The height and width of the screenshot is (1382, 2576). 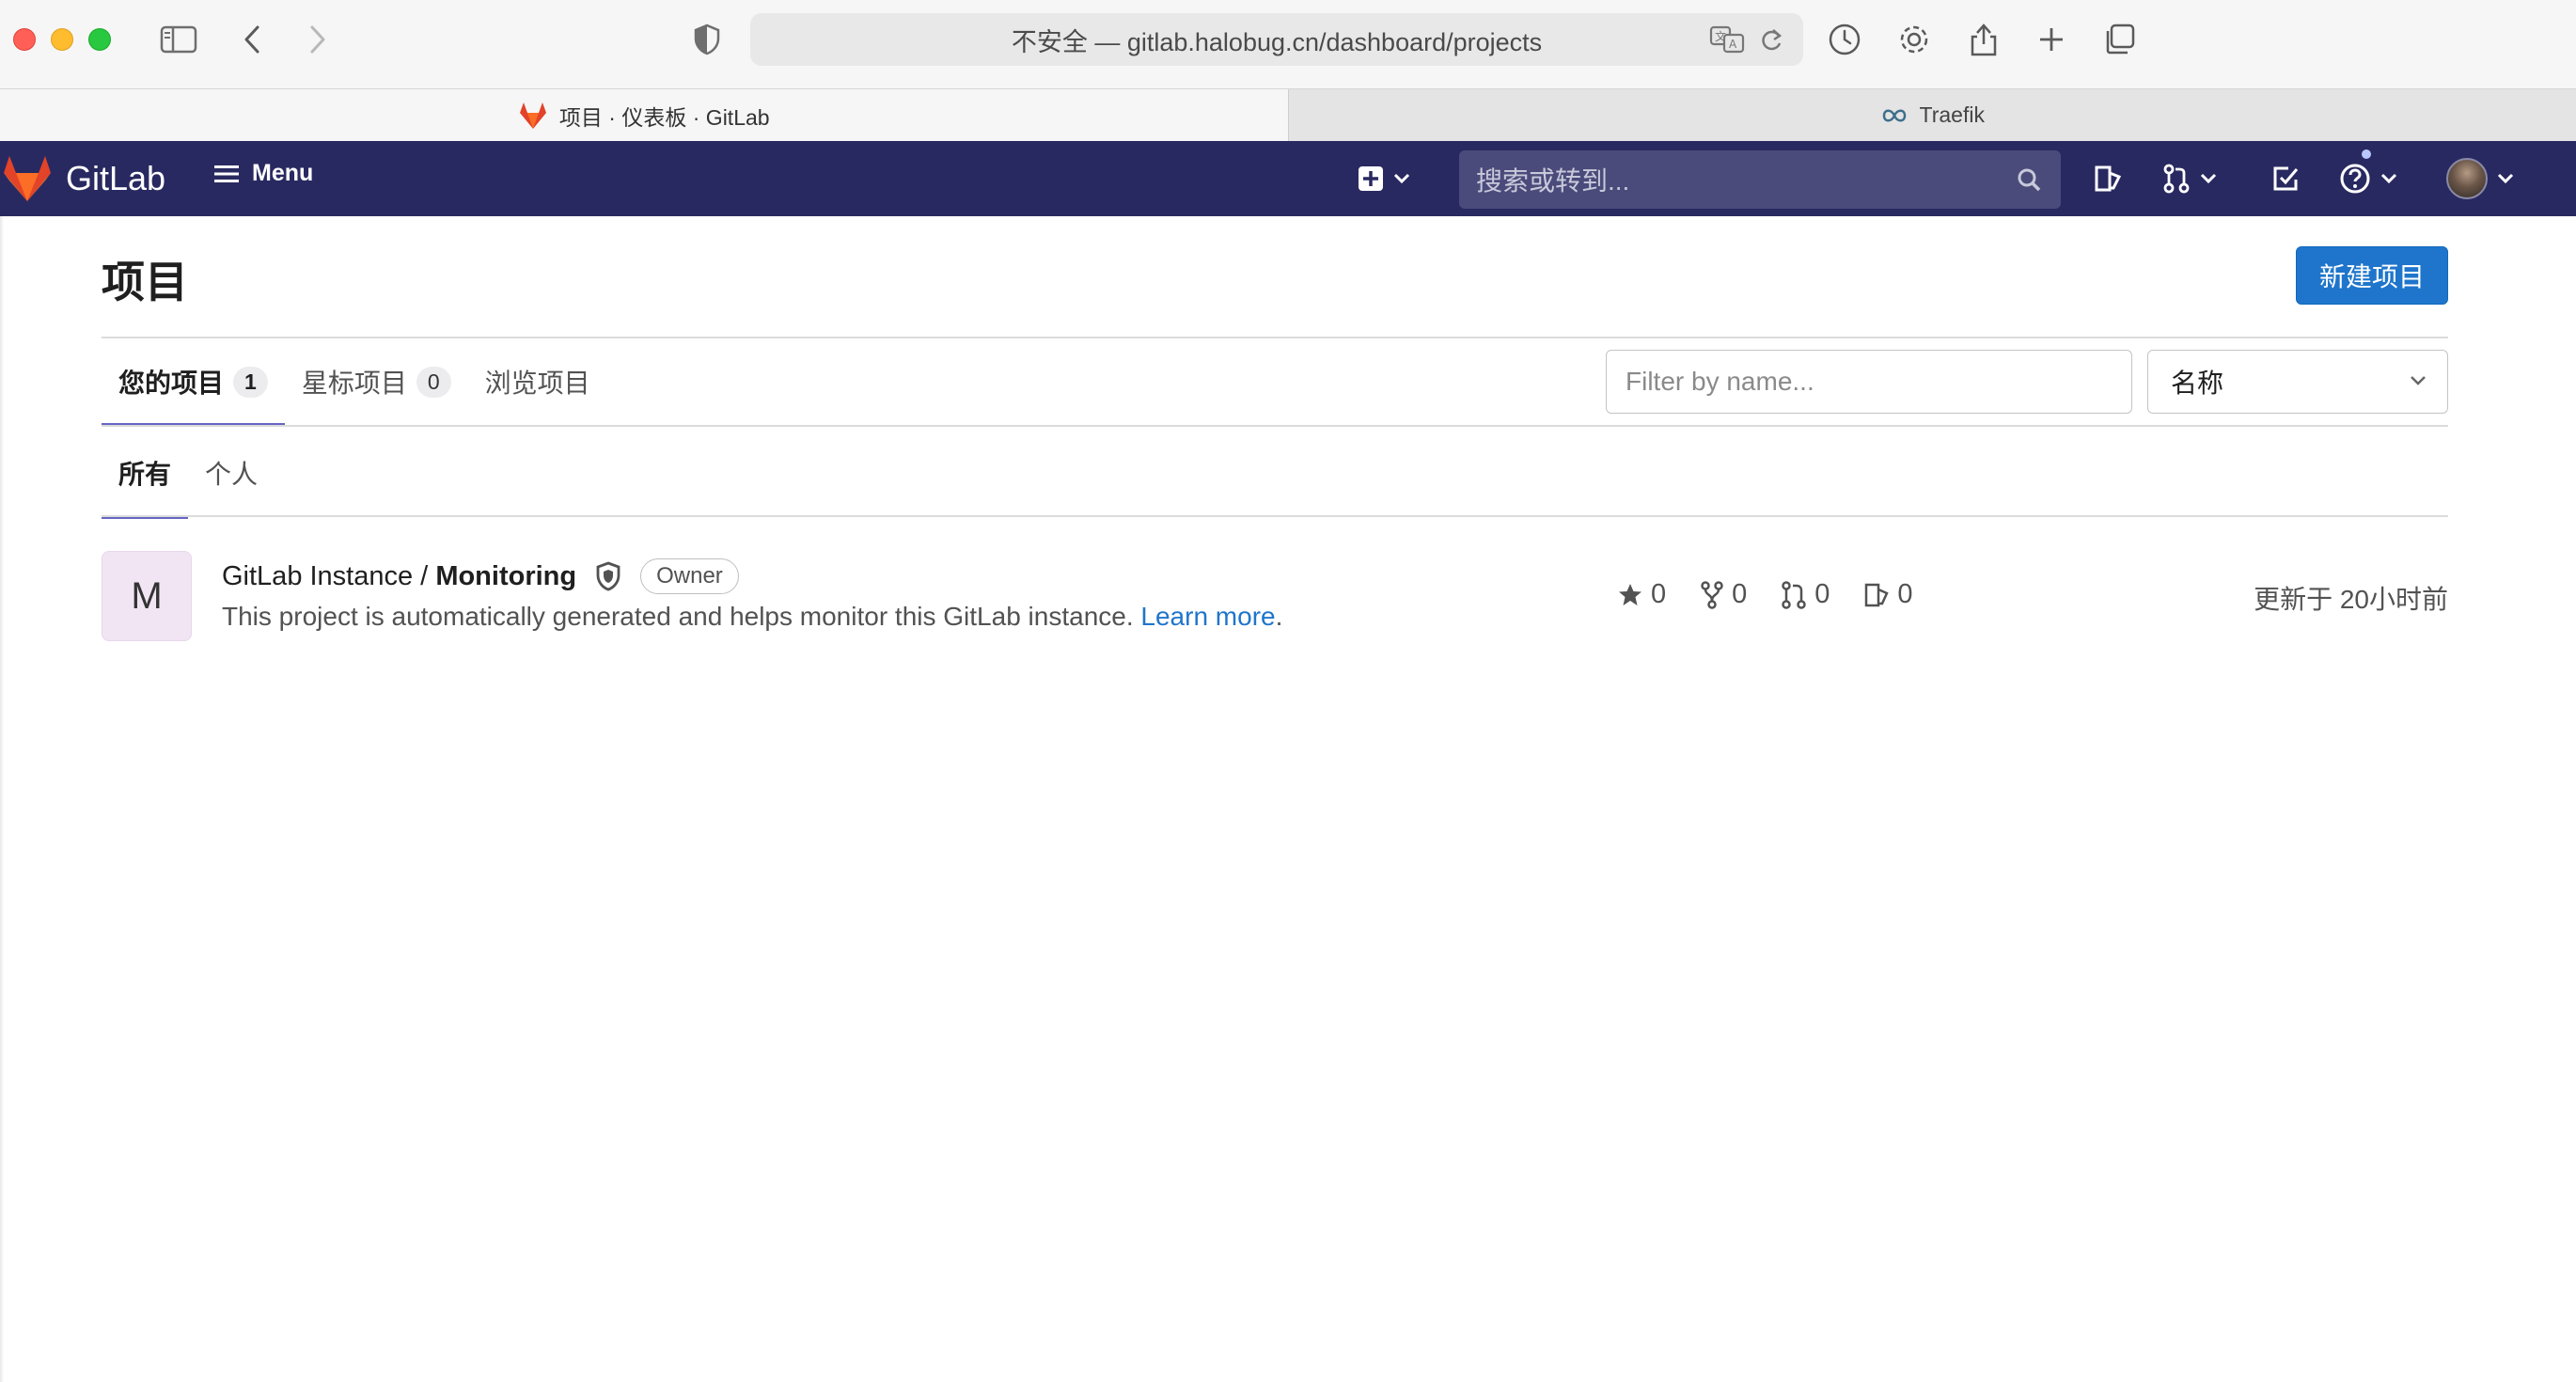 I want to click on project-link: GitLab Instance / Monitoring, so click(x=399, y=576).